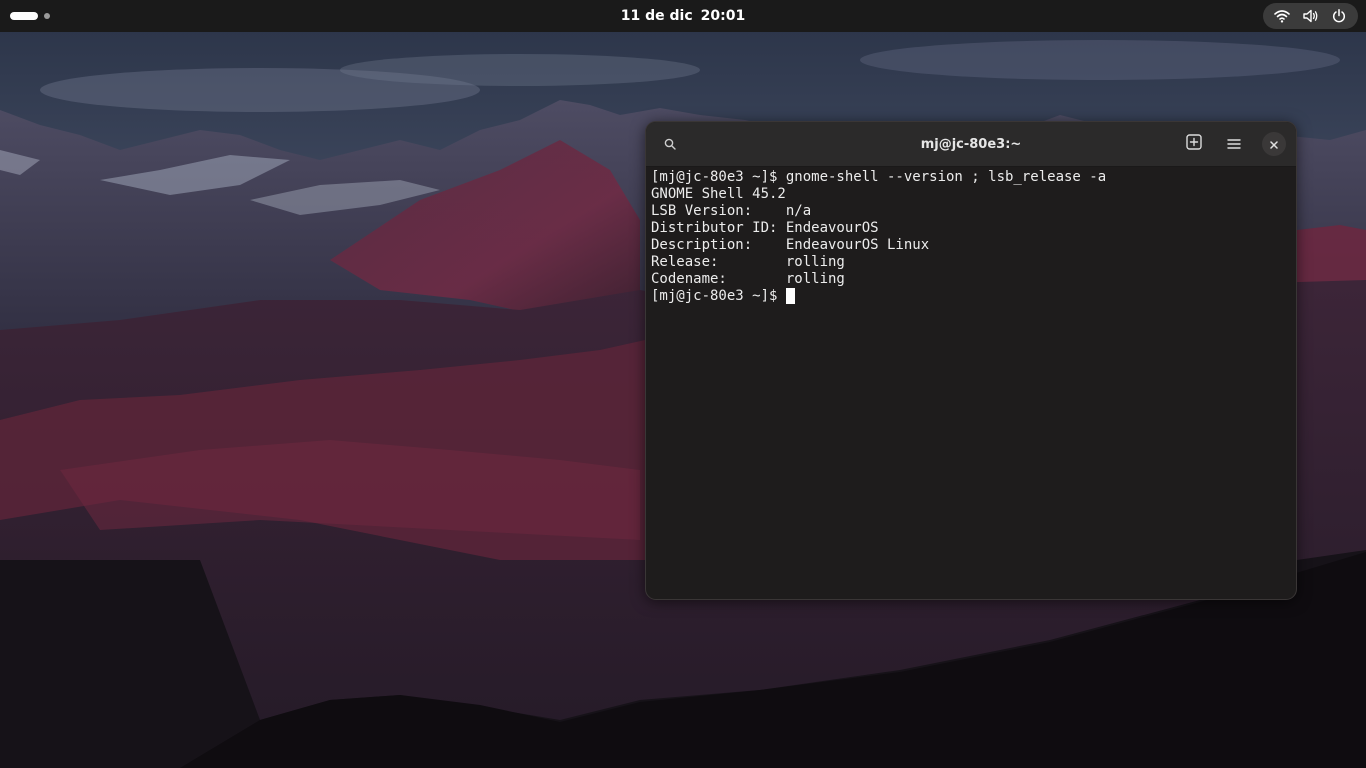 The height and width of the screenshot is (768, 1366). Describe the element at coordinates (657, 16) in the screenshot. I see `clock-date: 11 de dic` at that location.